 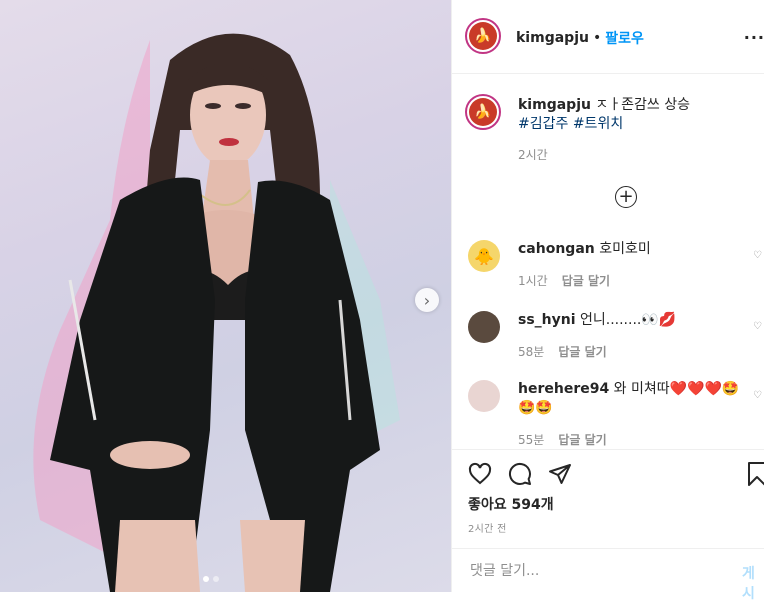 What do you see at coordinates (598, 124) in the screenshot?
I see `hashtag-link: #트위치` at bounding box center [598, 124].